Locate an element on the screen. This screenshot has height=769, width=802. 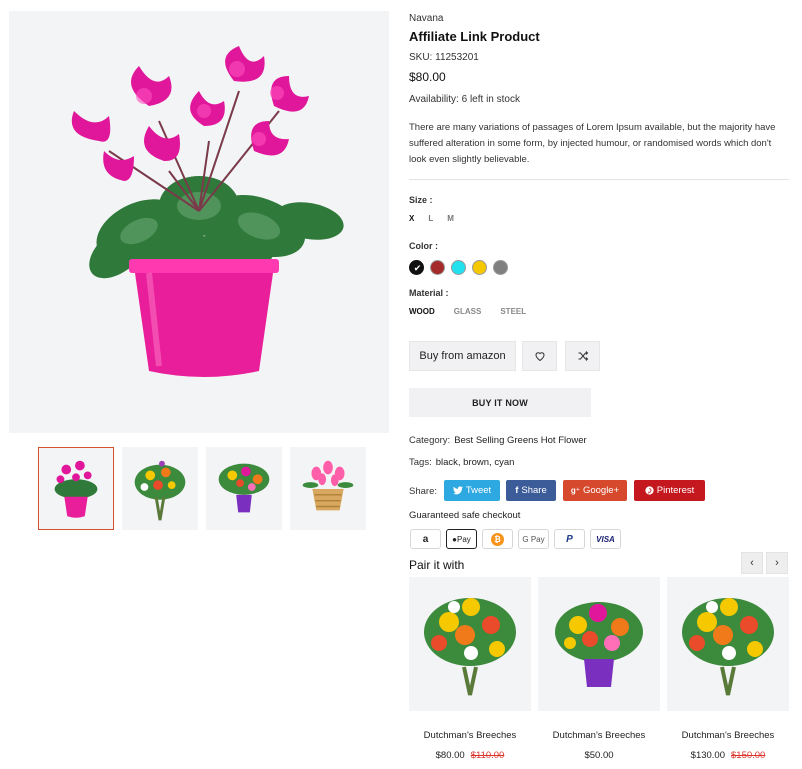
share-label: Share: is located at coordinates (423, 491).